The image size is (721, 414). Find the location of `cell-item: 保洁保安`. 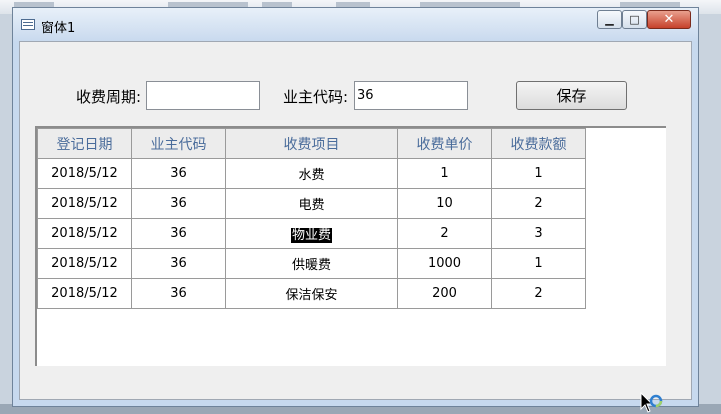

cell-item: 保洁保安 is located at coordinates (311, 293).